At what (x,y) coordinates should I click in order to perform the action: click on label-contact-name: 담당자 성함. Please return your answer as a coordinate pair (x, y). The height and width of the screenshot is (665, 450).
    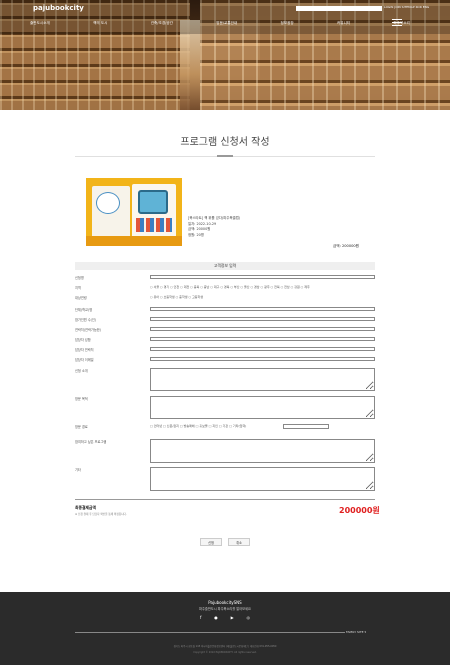
    Looking at the image, I should click on (83, 340).